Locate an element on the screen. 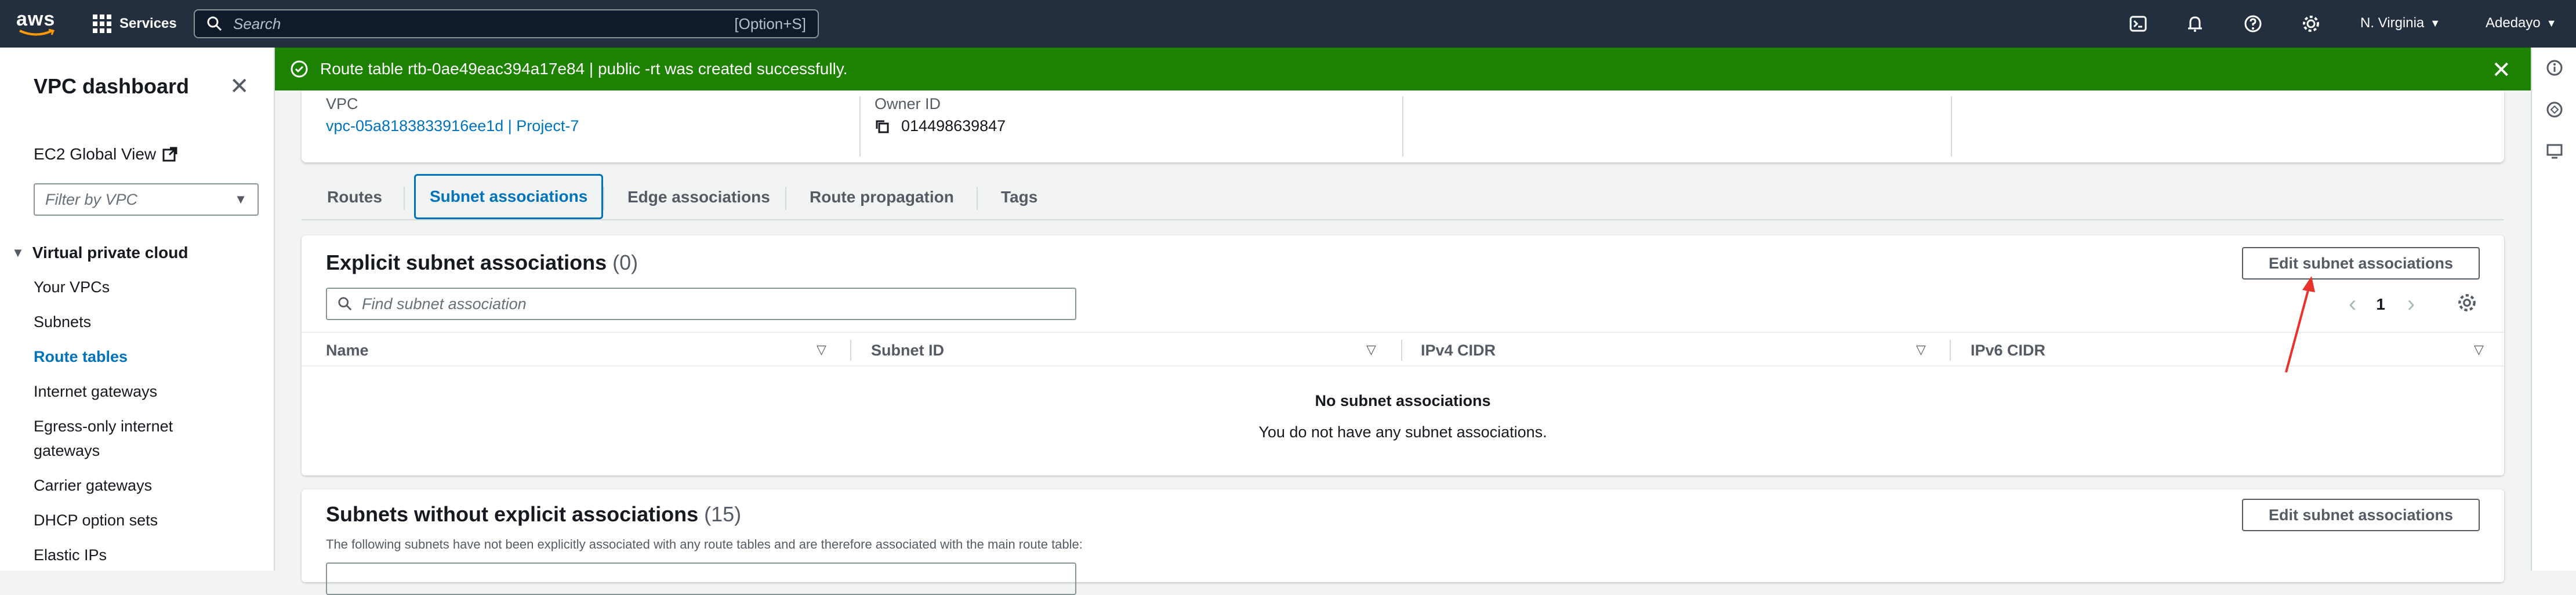 The width and height of the screenshot is (2576, 595). info-icon is located at coordinates (2554, 68).